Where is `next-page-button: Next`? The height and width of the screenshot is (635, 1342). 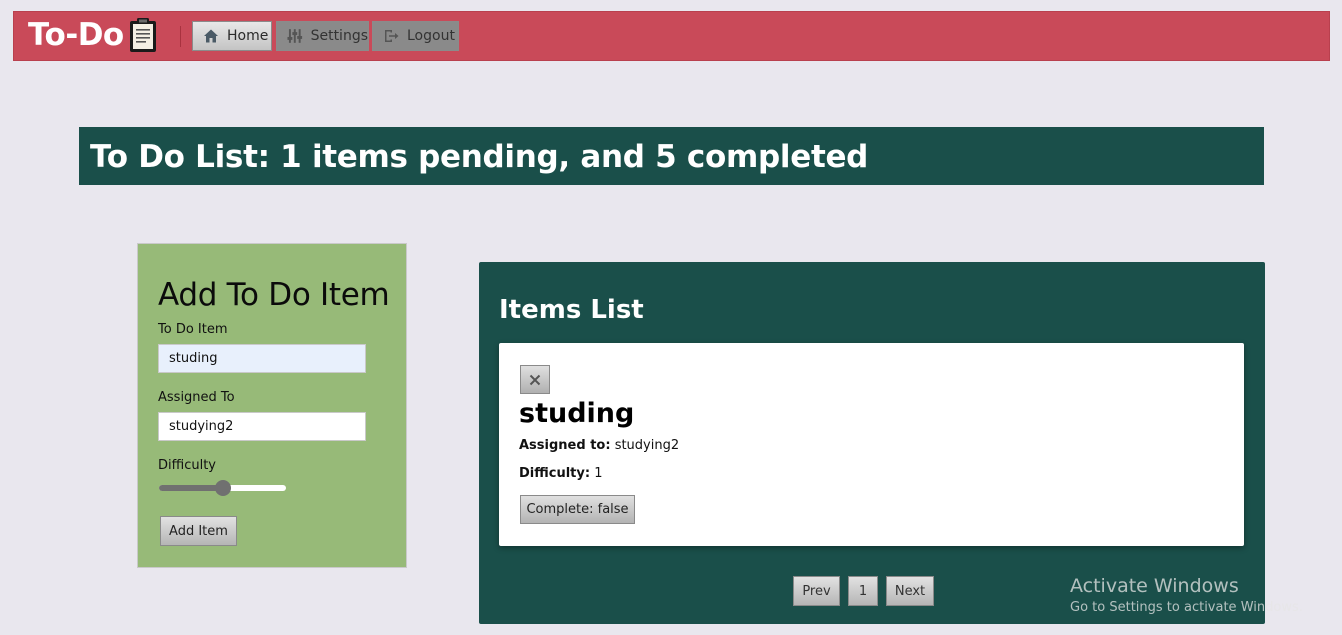 next-page-button: Next is located at coordinates (910, 591).